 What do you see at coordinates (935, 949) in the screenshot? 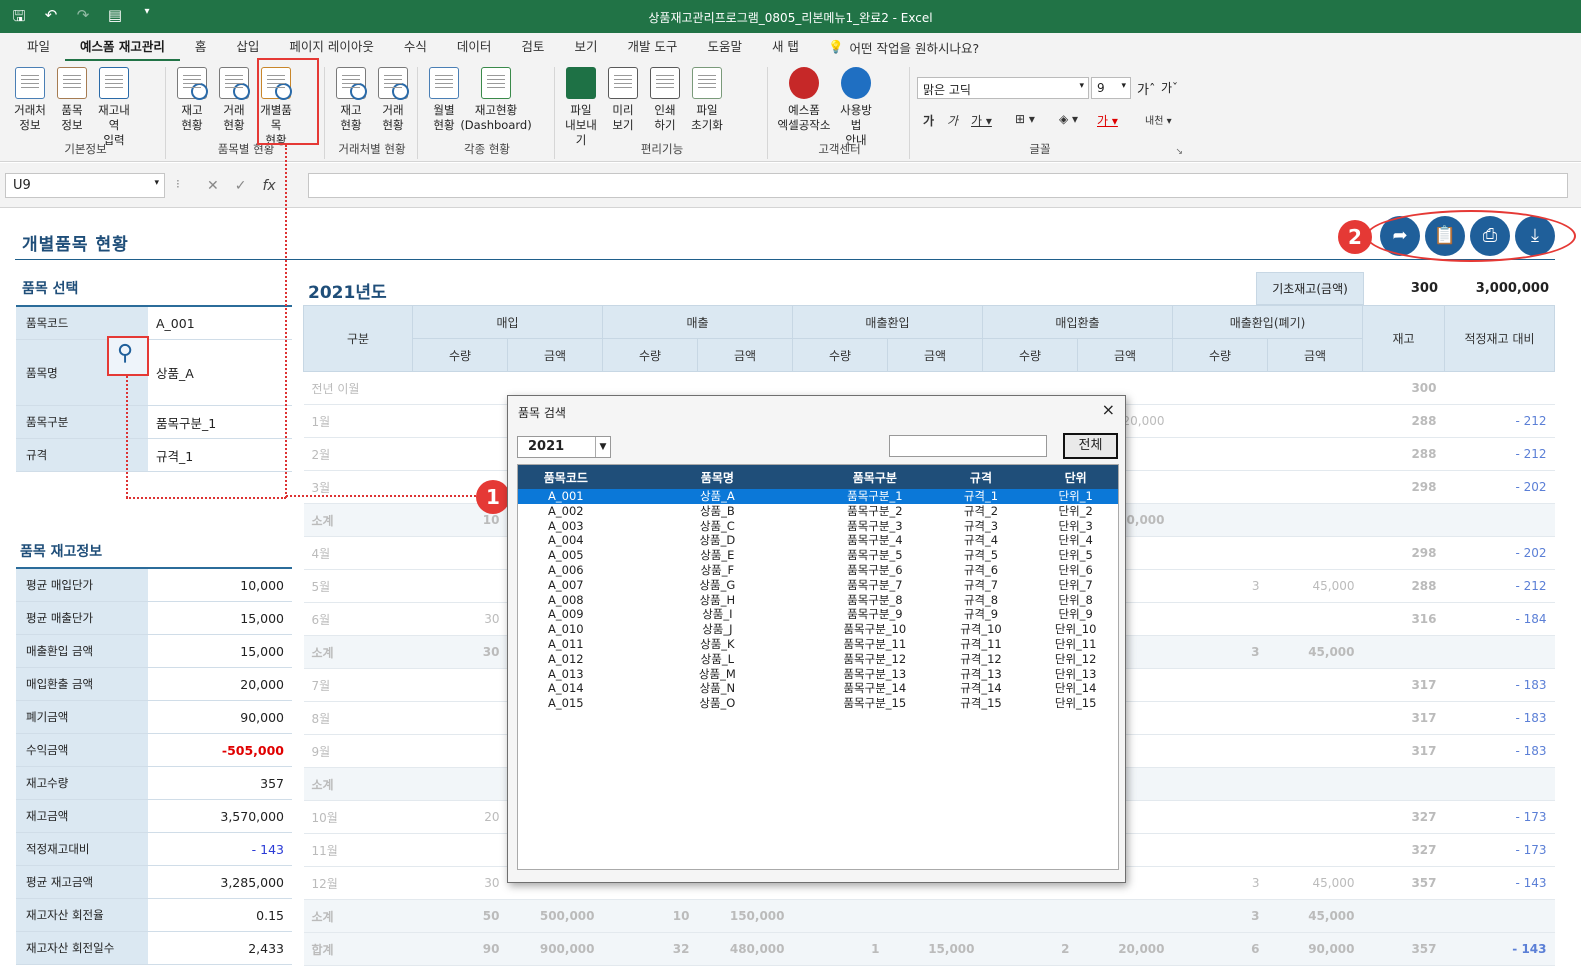
I see `table-cell: 15,000` at bounding box center [935, 949].